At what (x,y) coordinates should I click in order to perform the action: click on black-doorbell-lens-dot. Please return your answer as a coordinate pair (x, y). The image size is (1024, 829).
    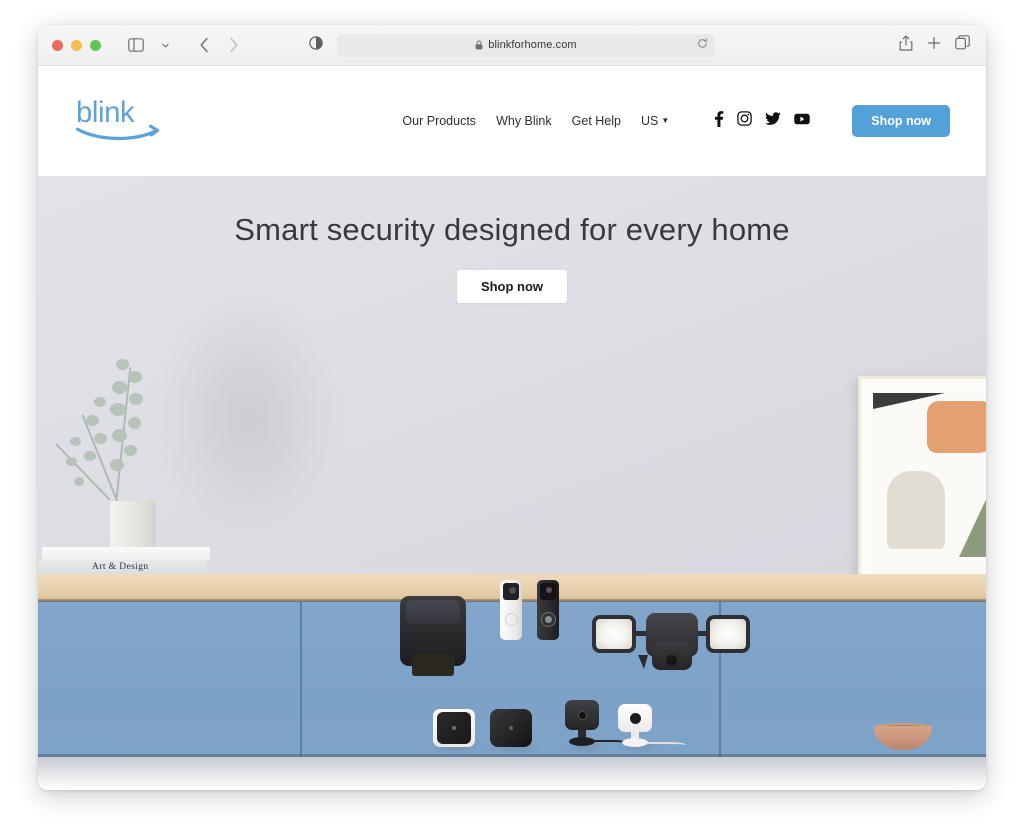
    Looking at the image, I should click on (549, 590).